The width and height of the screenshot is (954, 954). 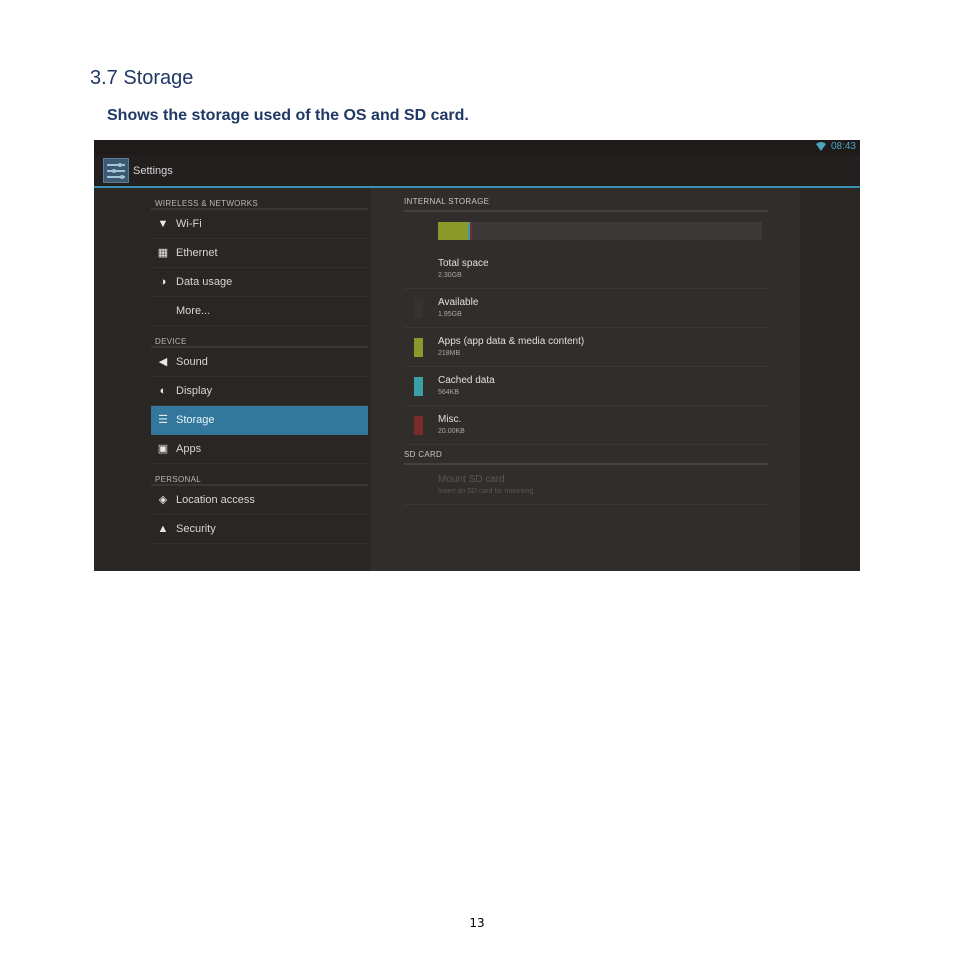 I want to click on storage-row-title: Cached data, so click(x=466, y=380).